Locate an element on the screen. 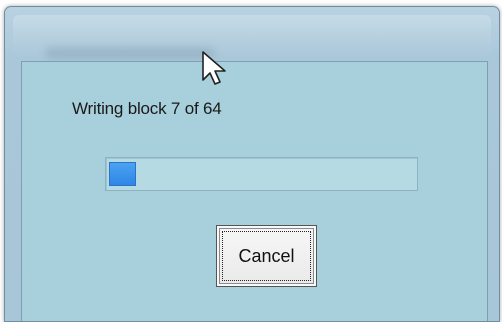 The height and width of the screenshot is (322, 502). status-text: Writing block 7 of 64 is located at coordinates (147, 108).